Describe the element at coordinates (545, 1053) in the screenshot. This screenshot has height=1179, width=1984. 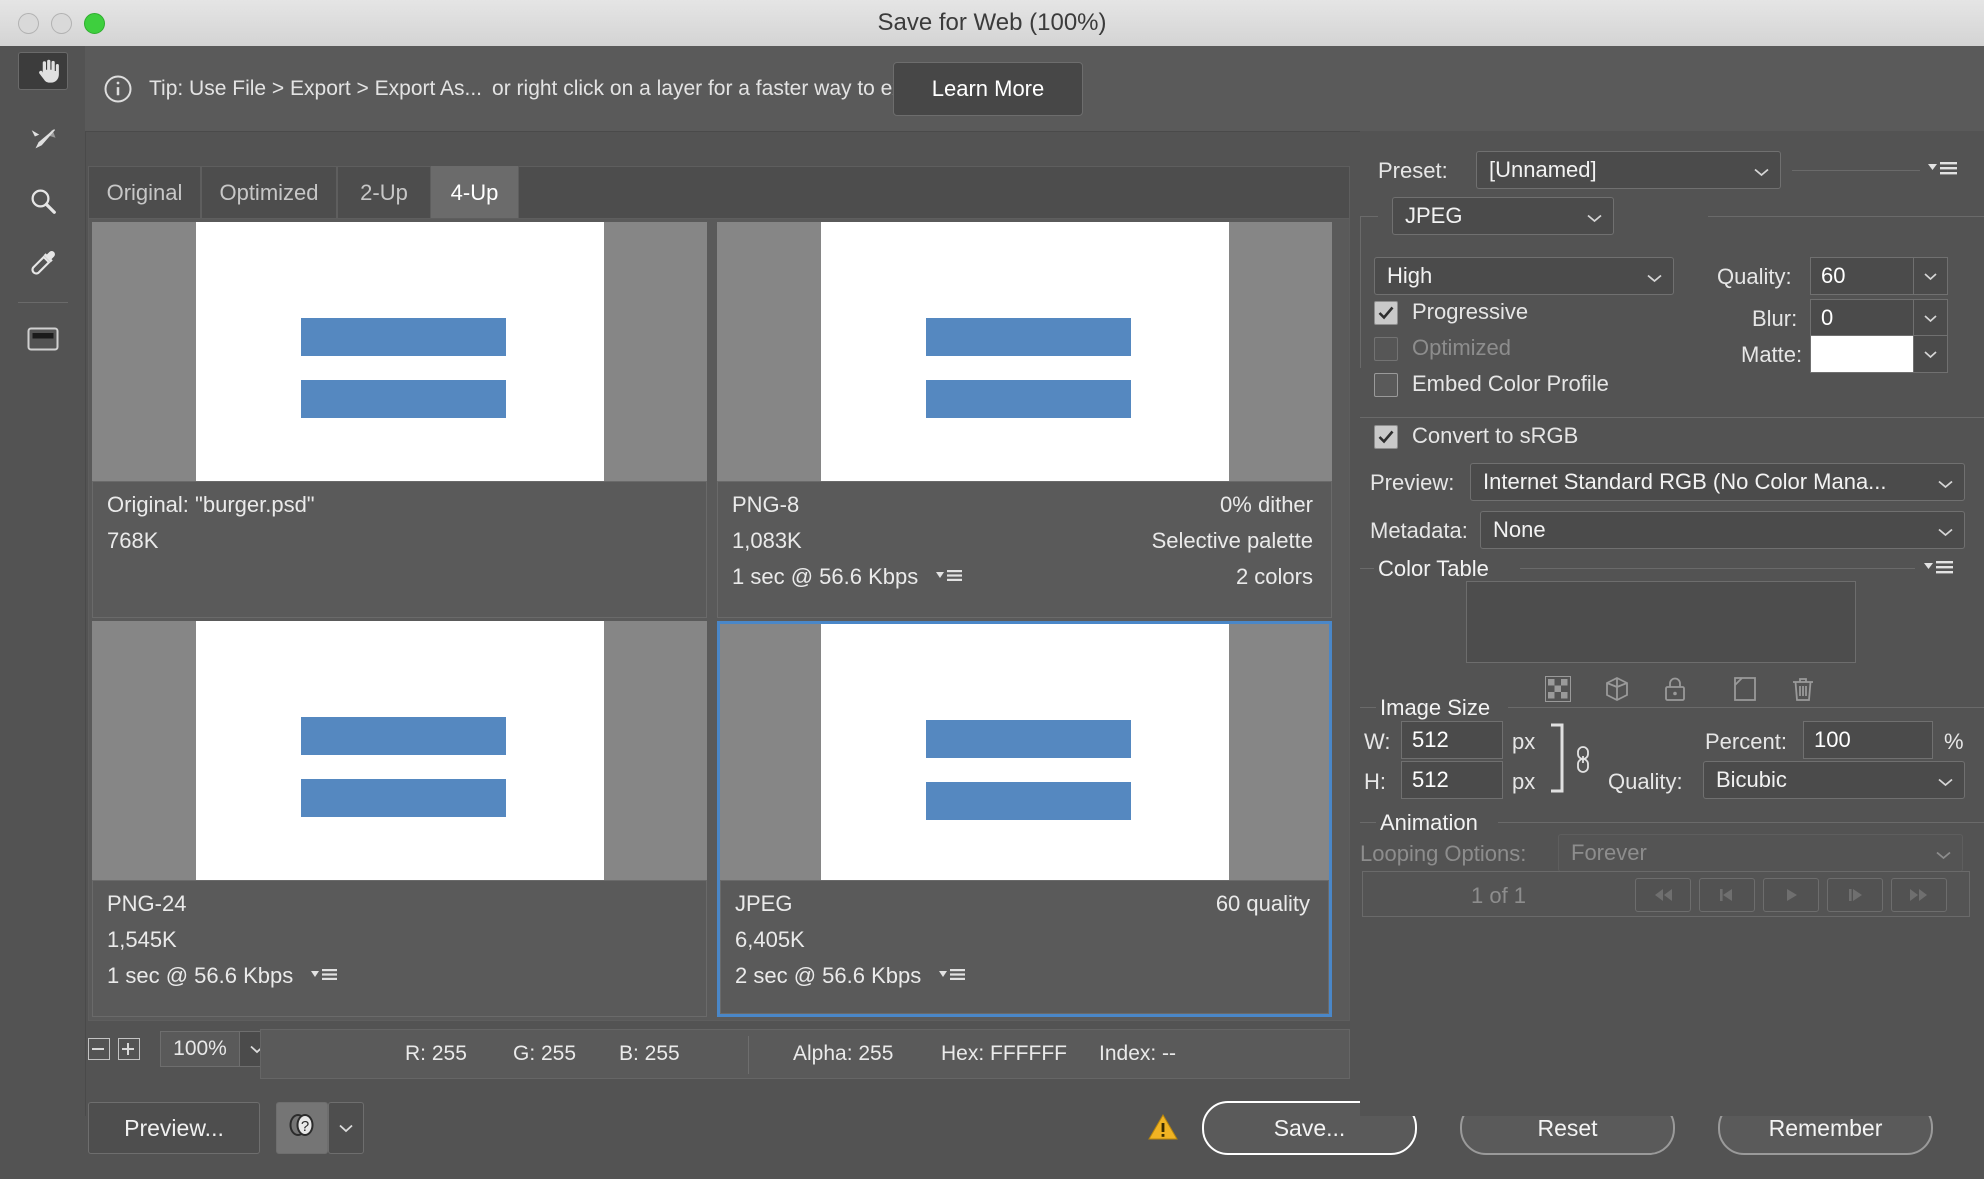
I see `readout-green: G: 255` at that location.